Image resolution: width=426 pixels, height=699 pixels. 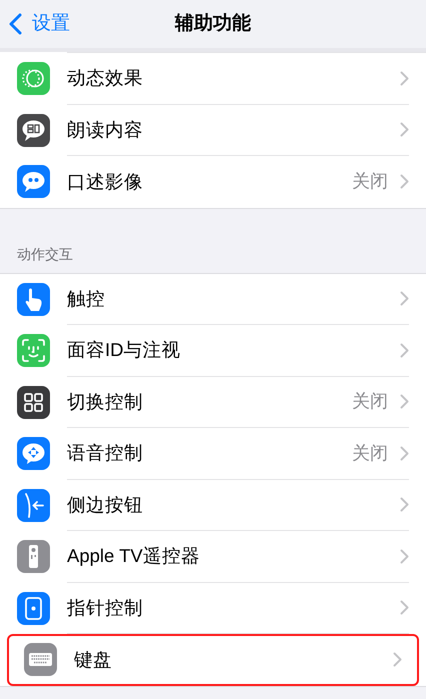 What do you see at coordinates (15, 24) in the screenshot?
I see `back-chevron-icon` at bounding box center [15, 24].